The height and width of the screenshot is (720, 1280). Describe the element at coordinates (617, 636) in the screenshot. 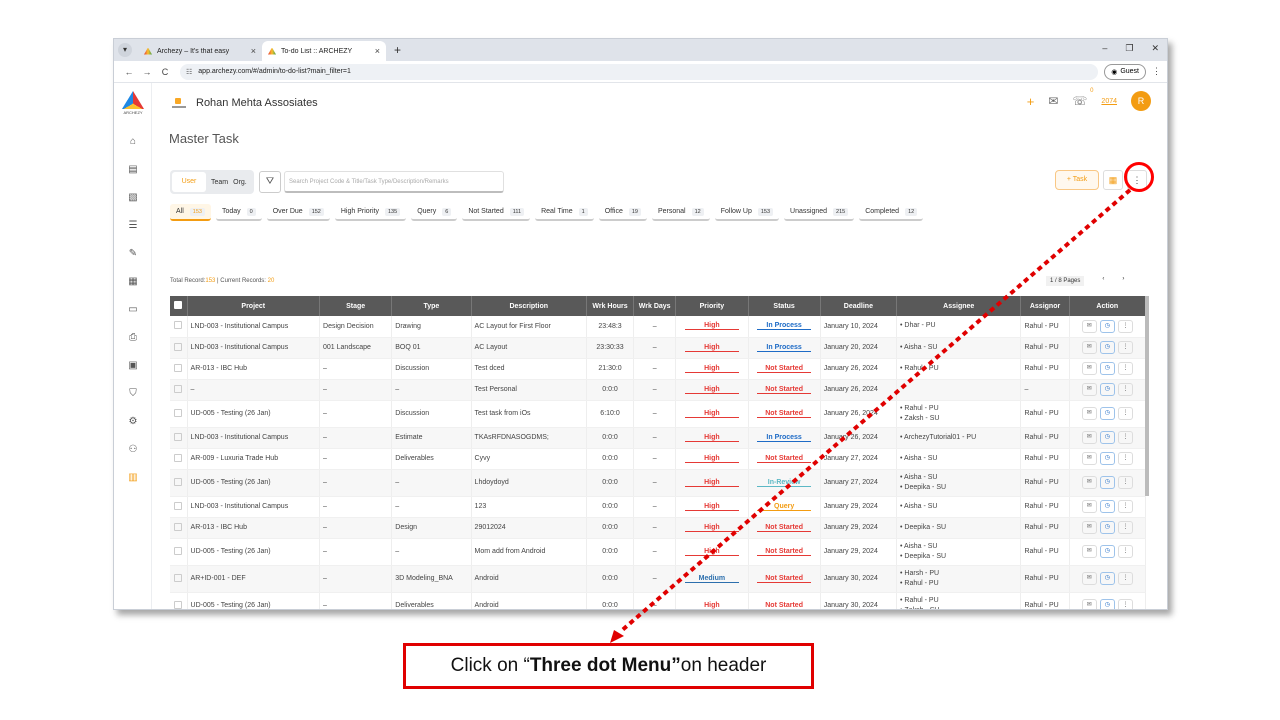

I see `arrow-head` at that location.